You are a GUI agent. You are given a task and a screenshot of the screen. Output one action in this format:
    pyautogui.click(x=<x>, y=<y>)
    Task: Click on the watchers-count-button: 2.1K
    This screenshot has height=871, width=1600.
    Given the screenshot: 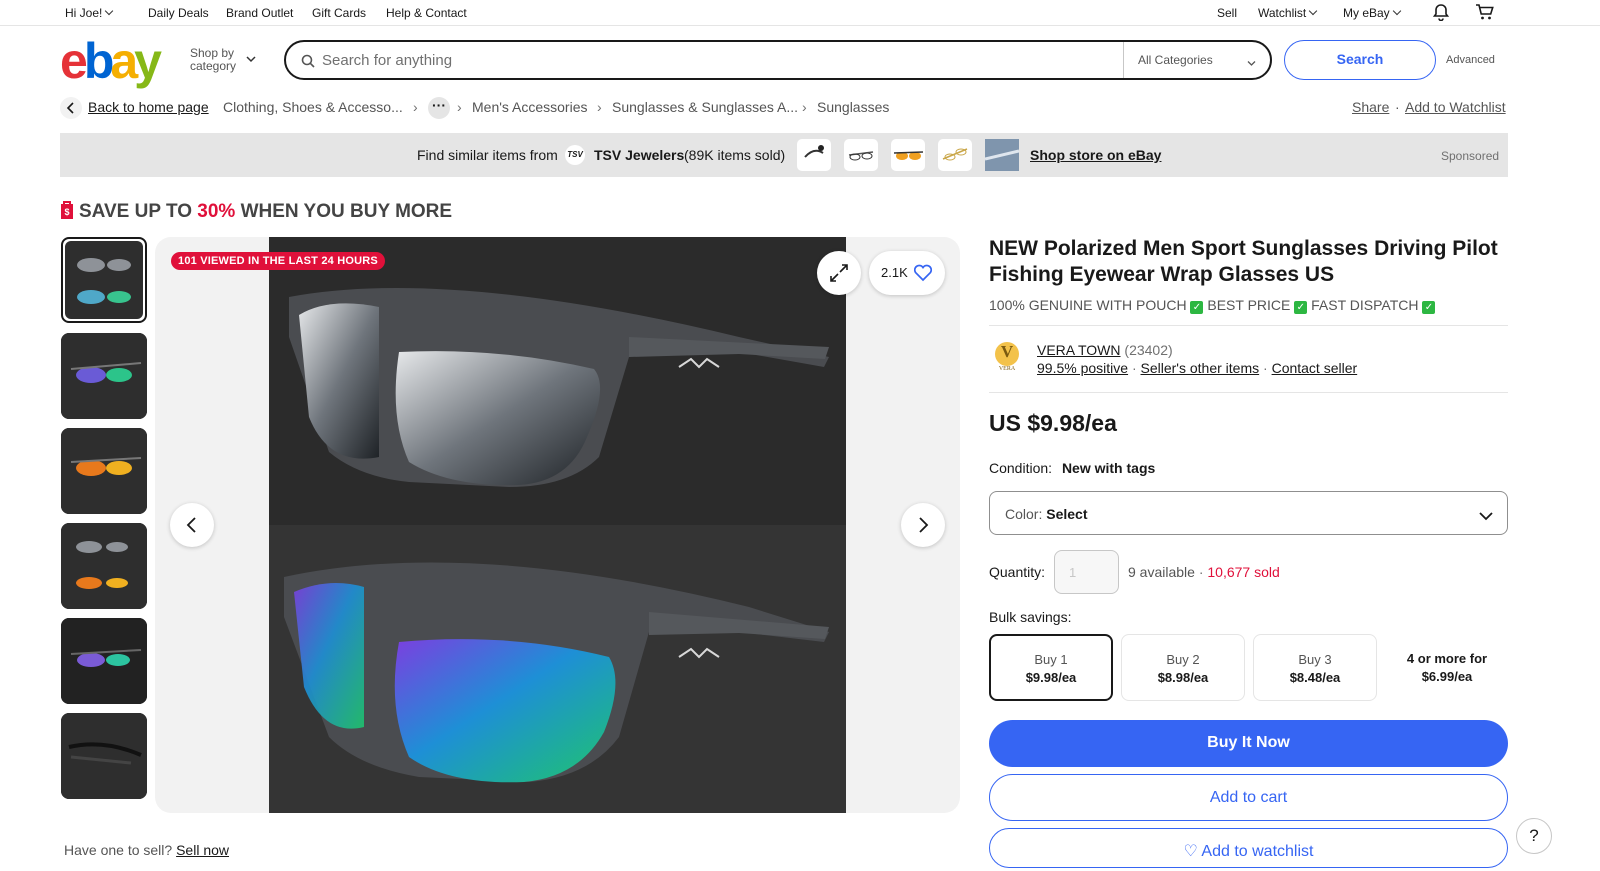 What is the action you would take?
    pyautogui.click(x=907, y=273)
    